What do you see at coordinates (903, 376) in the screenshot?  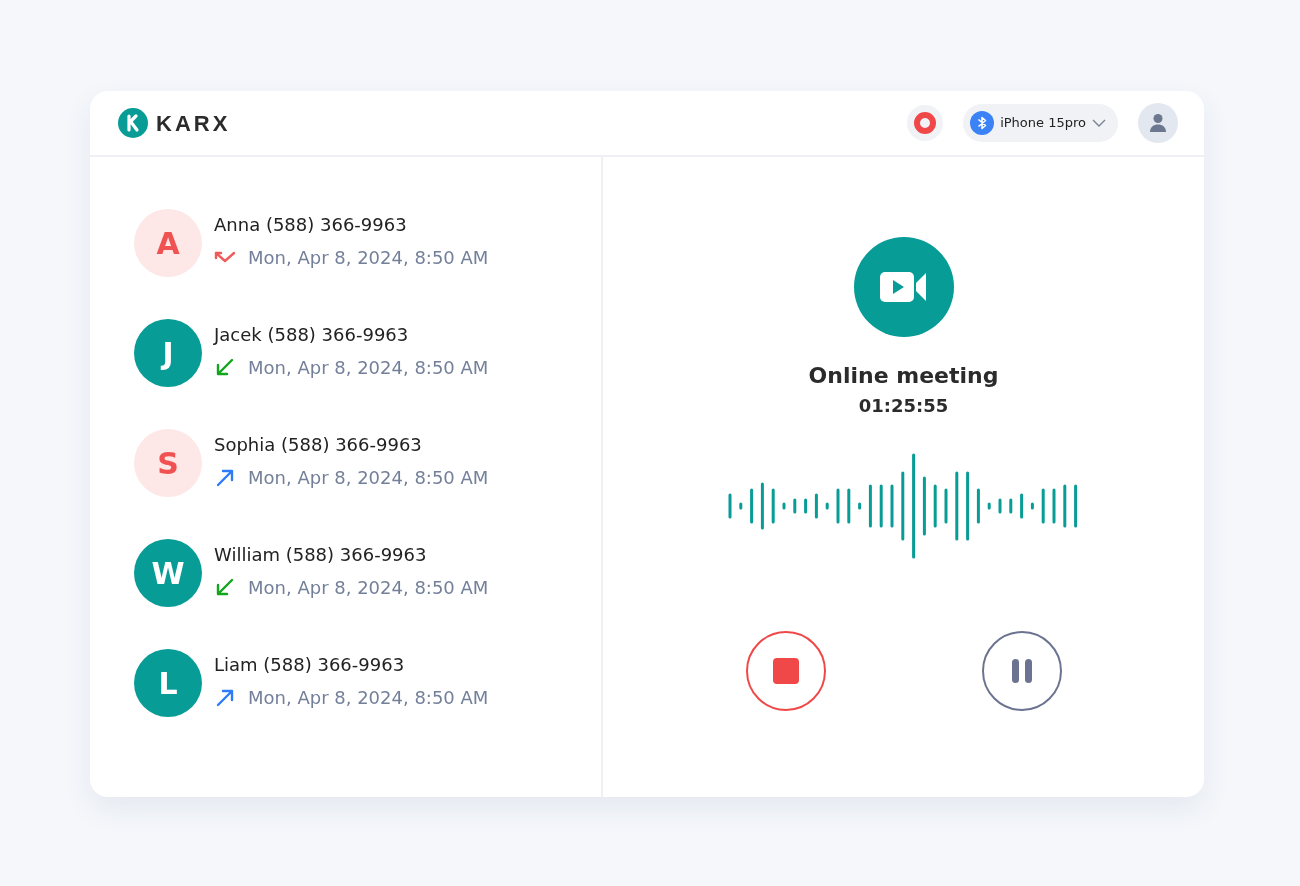 I see `meeting-title: Online meeting` at bounding box center [903, 376].